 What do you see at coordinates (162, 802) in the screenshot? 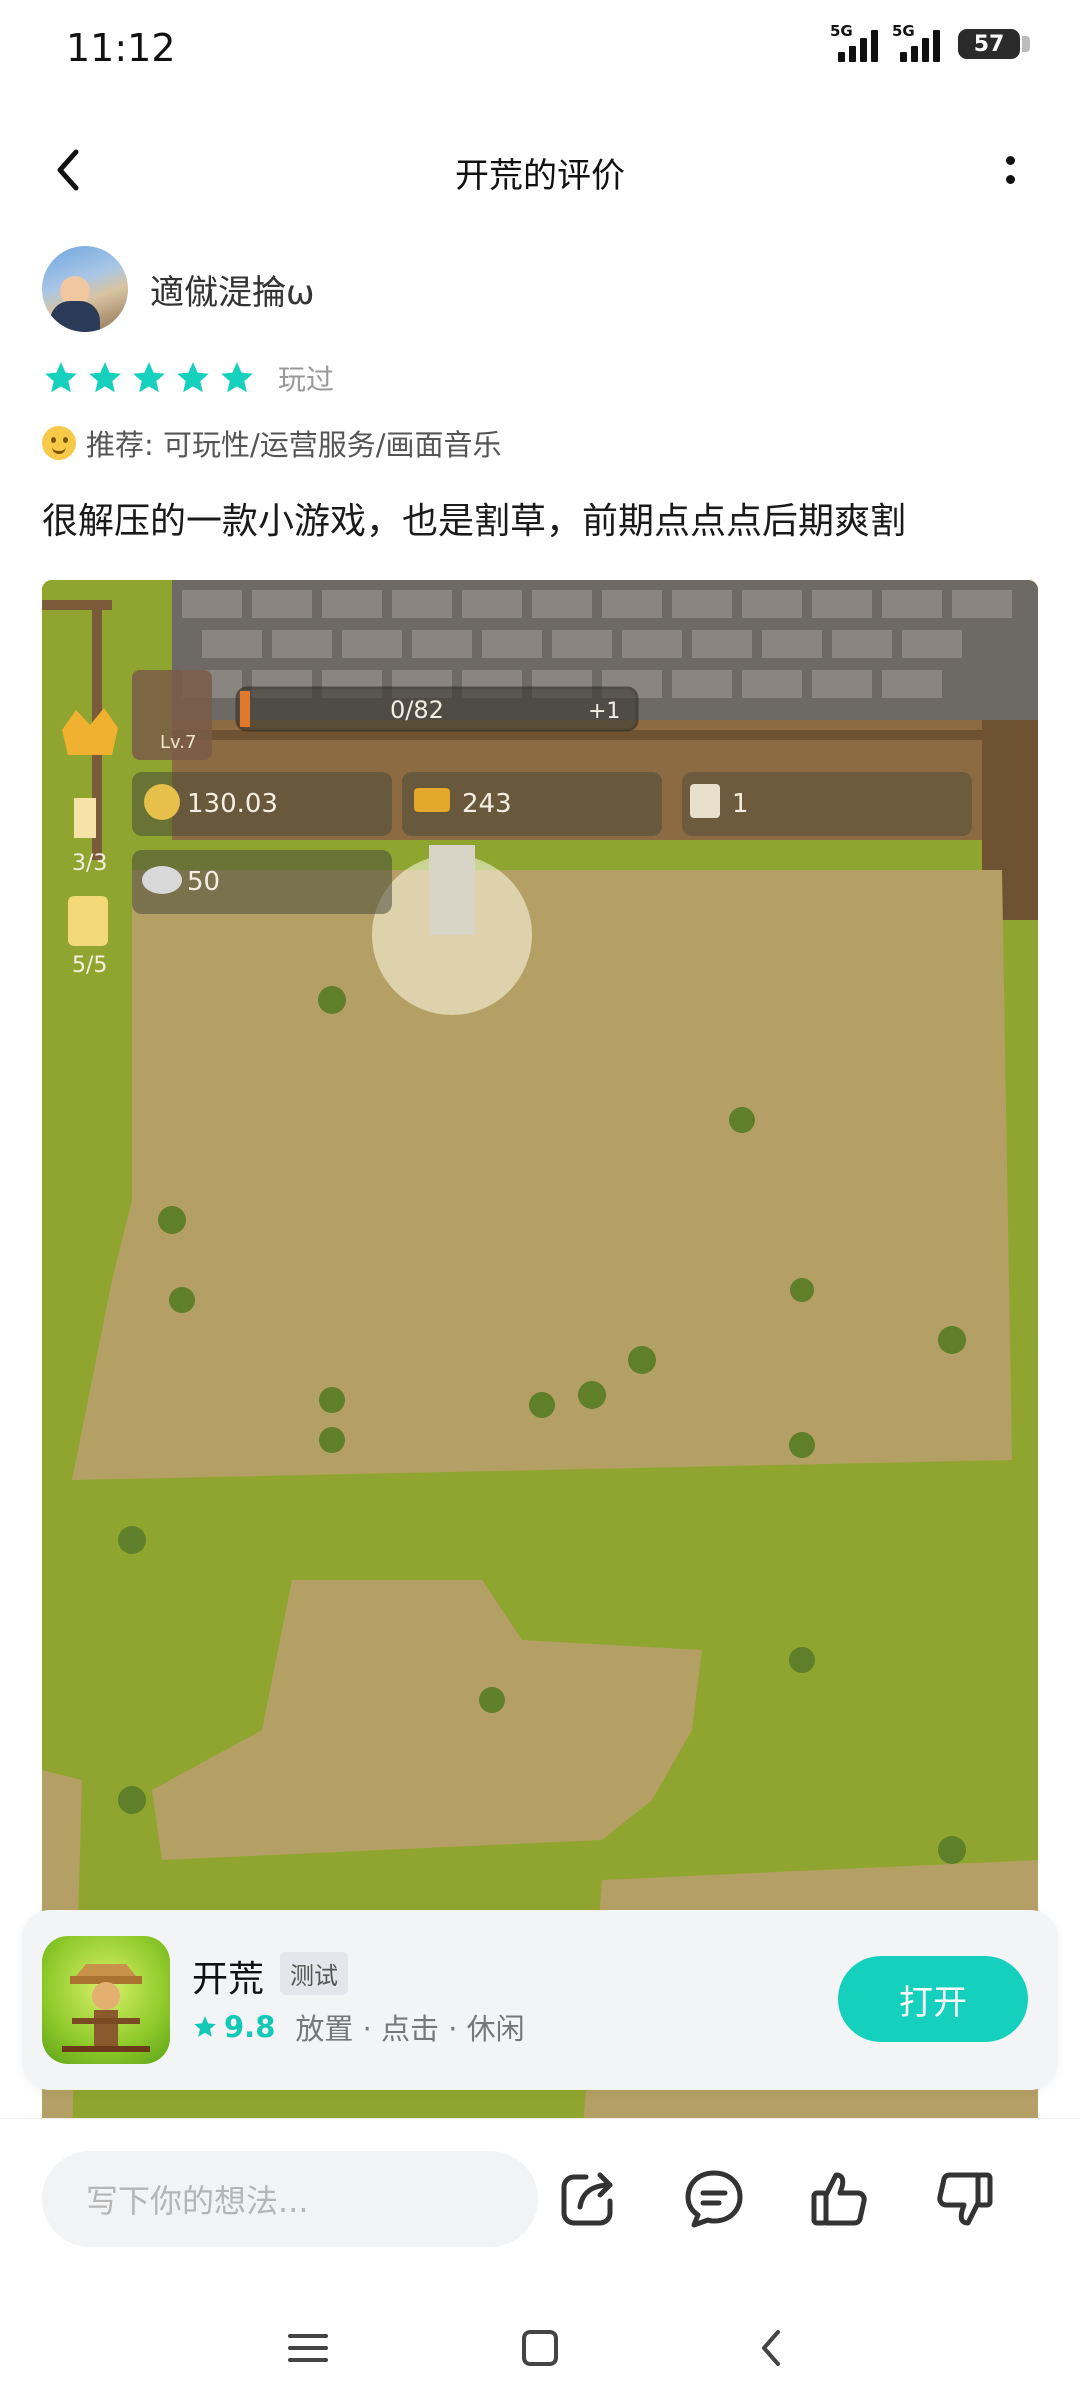
I see `gold-coin-icon` at bounding box center [162, 802].